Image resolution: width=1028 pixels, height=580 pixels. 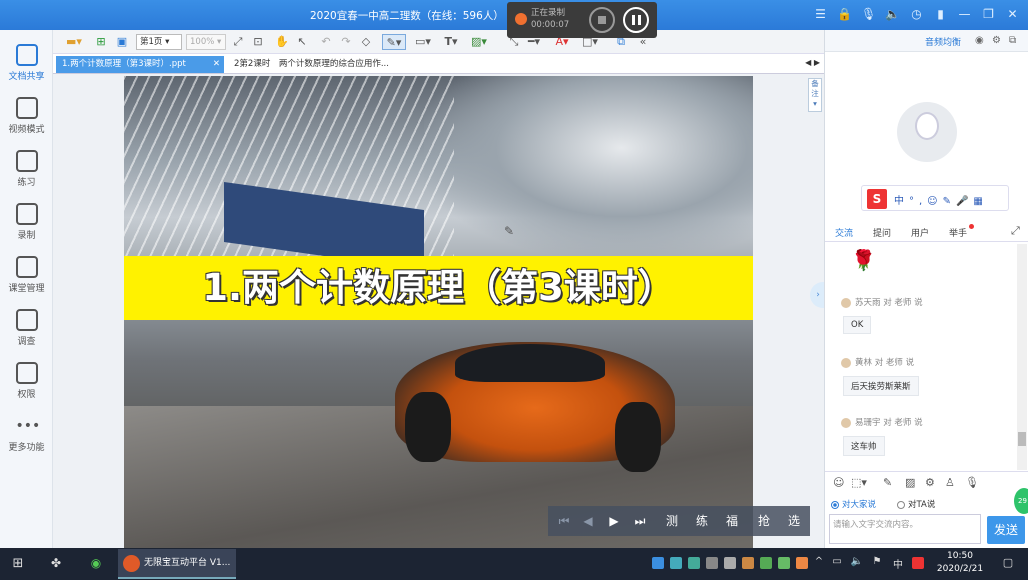 I want to click on tray-expand-icon: ^, so click(x=819, y=564).